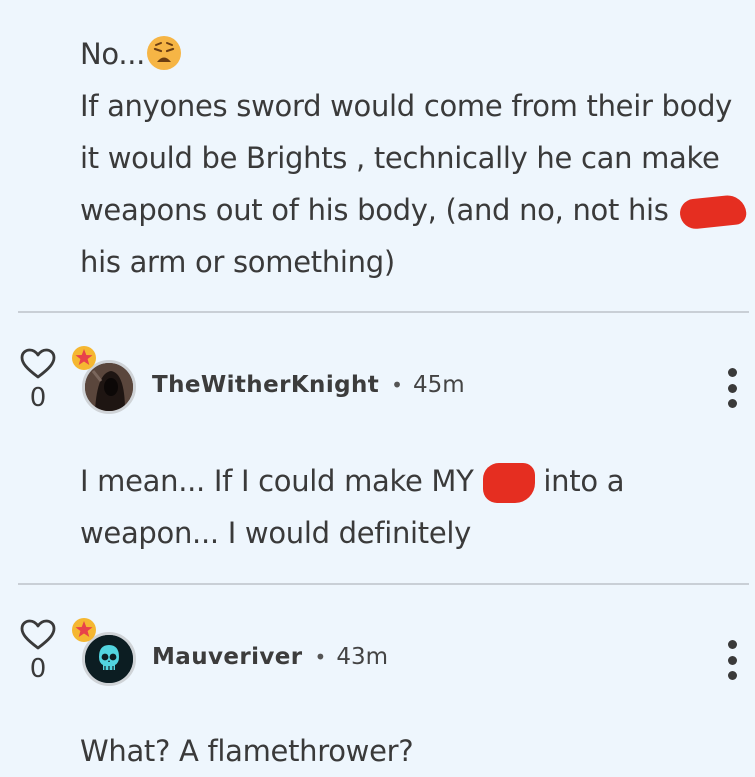 This screenshot has height=777, width=755. What do you see at coordinates (237, 262) in the screenshot?
I see `comment-line: his arm or something)` at bounding box center [237, 262].